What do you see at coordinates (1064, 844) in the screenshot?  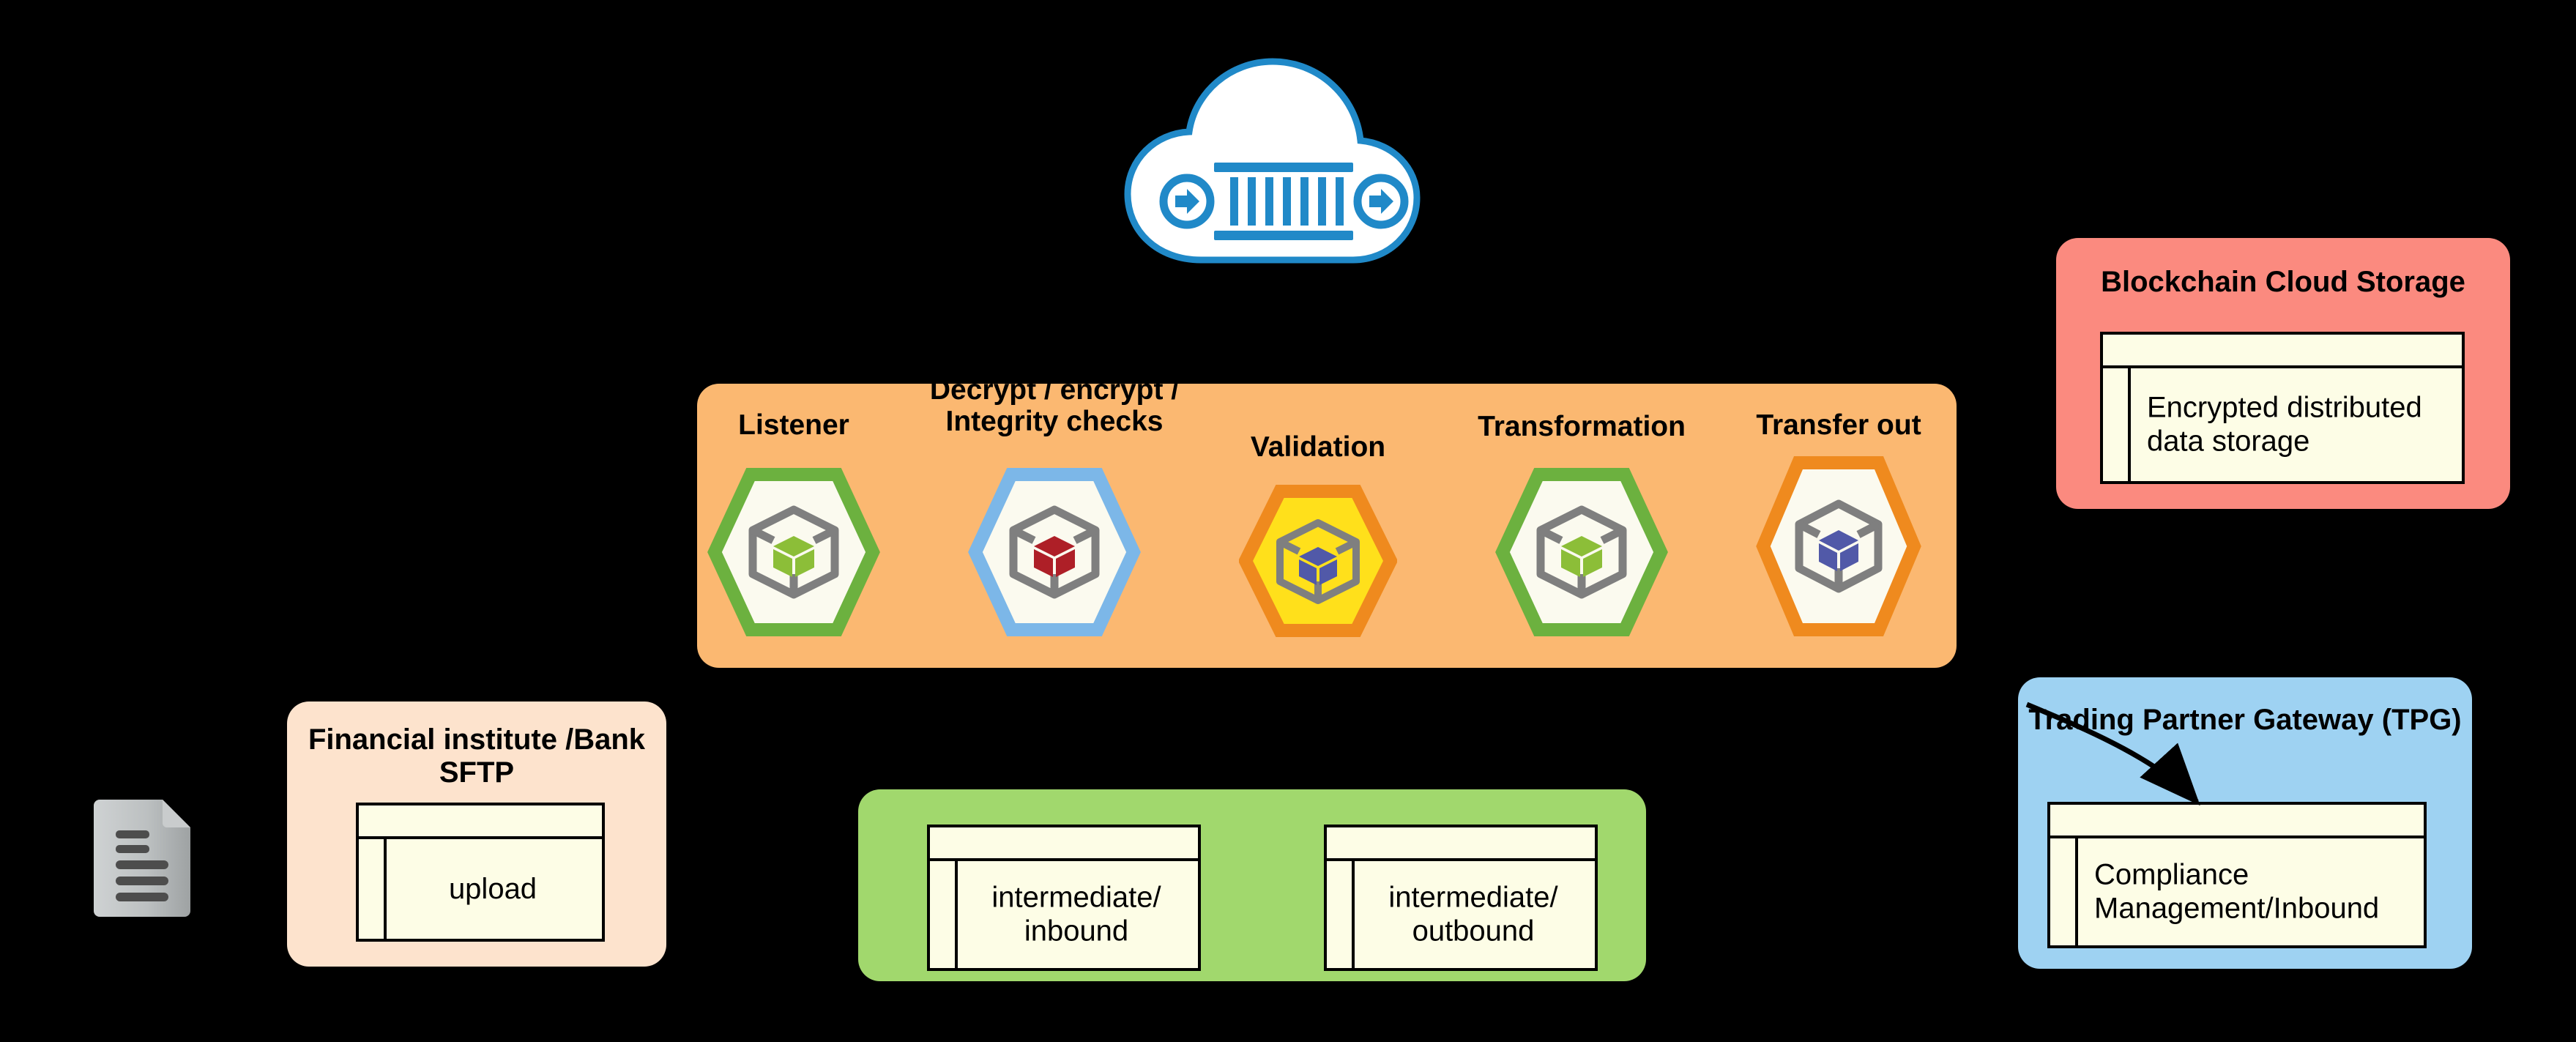 I see `intermediate-inbound-header` at bounding box center [1064, 844].